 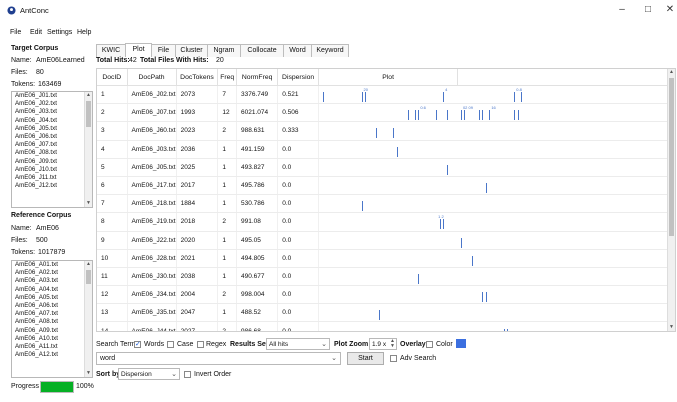 I want to click on tab-cluster: Cluster, so click(x=191, y=50).